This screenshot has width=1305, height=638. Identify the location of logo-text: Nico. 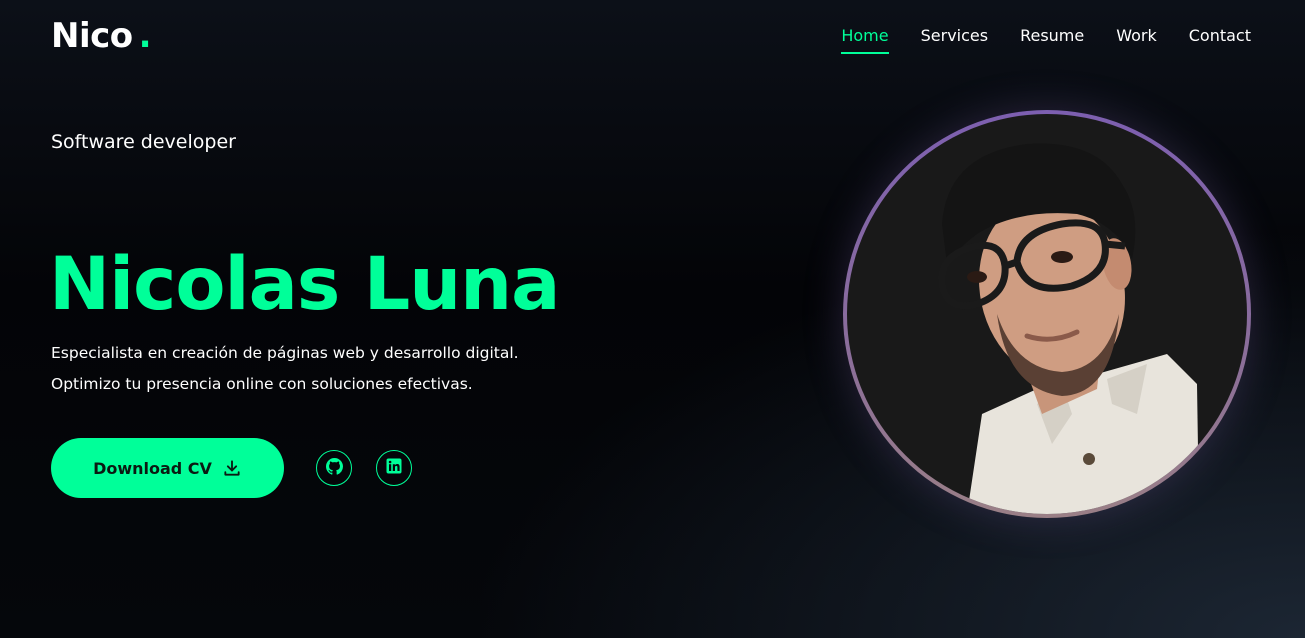
(92, 36).